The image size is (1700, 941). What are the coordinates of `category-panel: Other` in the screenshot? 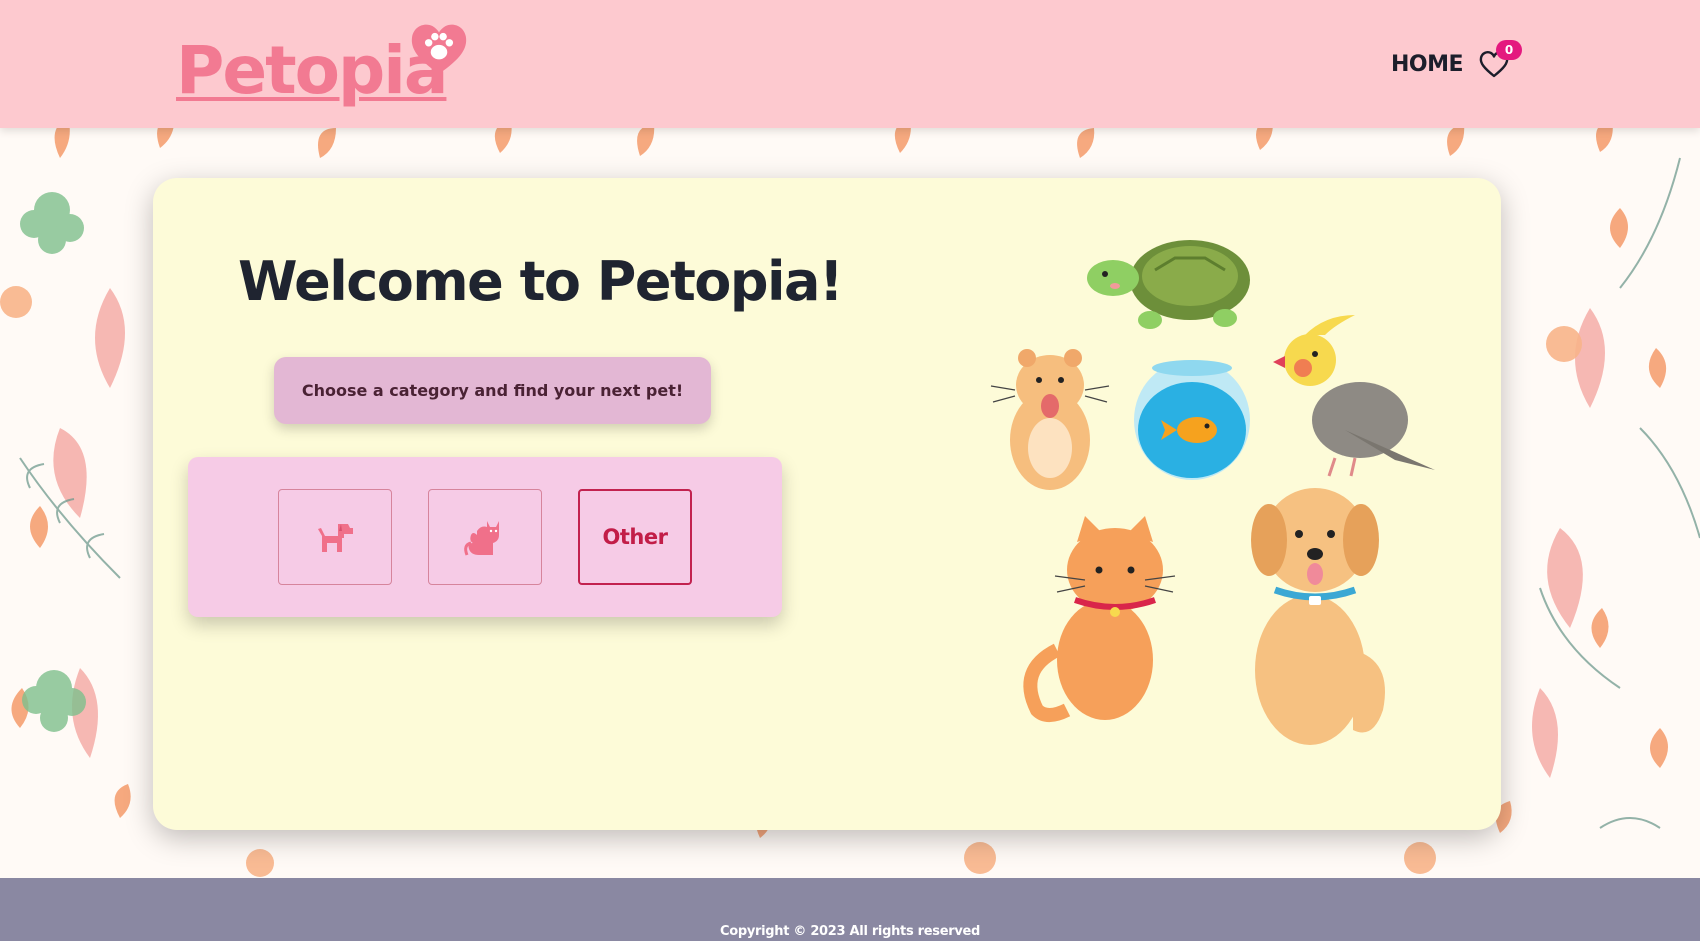 It's located at (485, 537).